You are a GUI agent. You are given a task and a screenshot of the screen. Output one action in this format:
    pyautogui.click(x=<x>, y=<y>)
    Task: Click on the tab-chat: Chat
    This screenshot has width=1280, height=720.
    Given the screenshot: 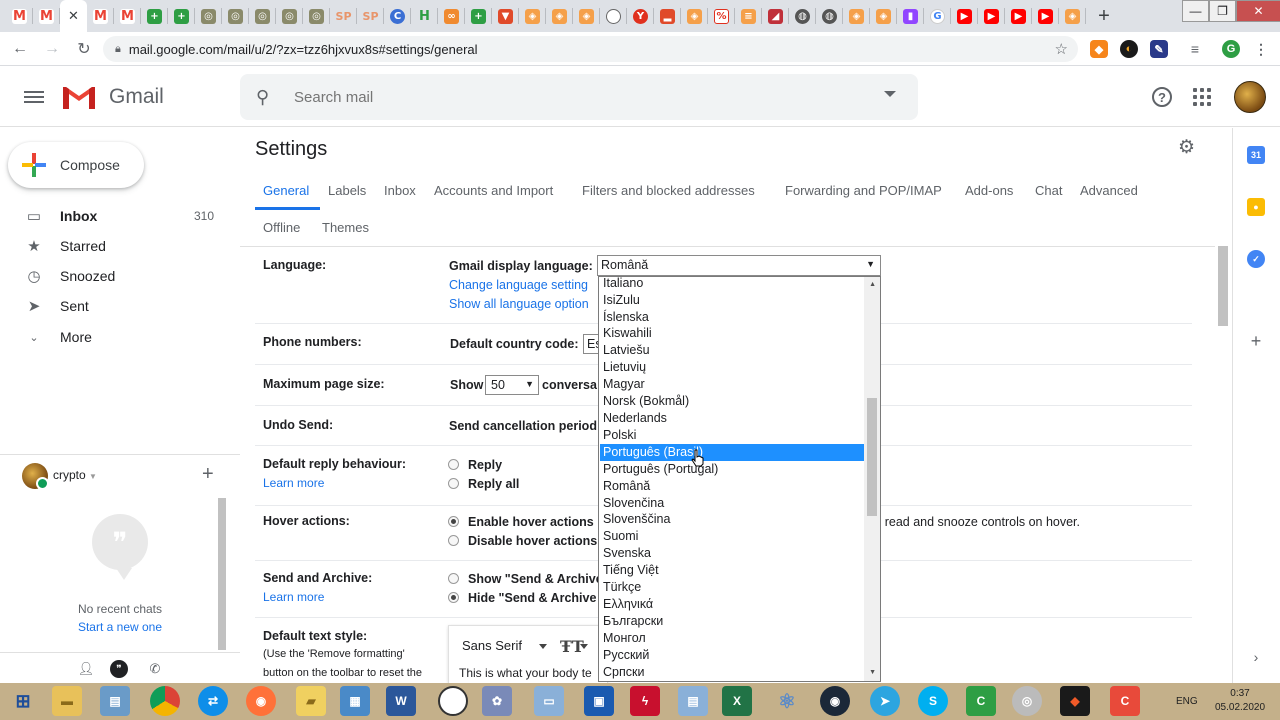 What is the action you would take?
    pyautogui.click(x=1048, y=190)
    